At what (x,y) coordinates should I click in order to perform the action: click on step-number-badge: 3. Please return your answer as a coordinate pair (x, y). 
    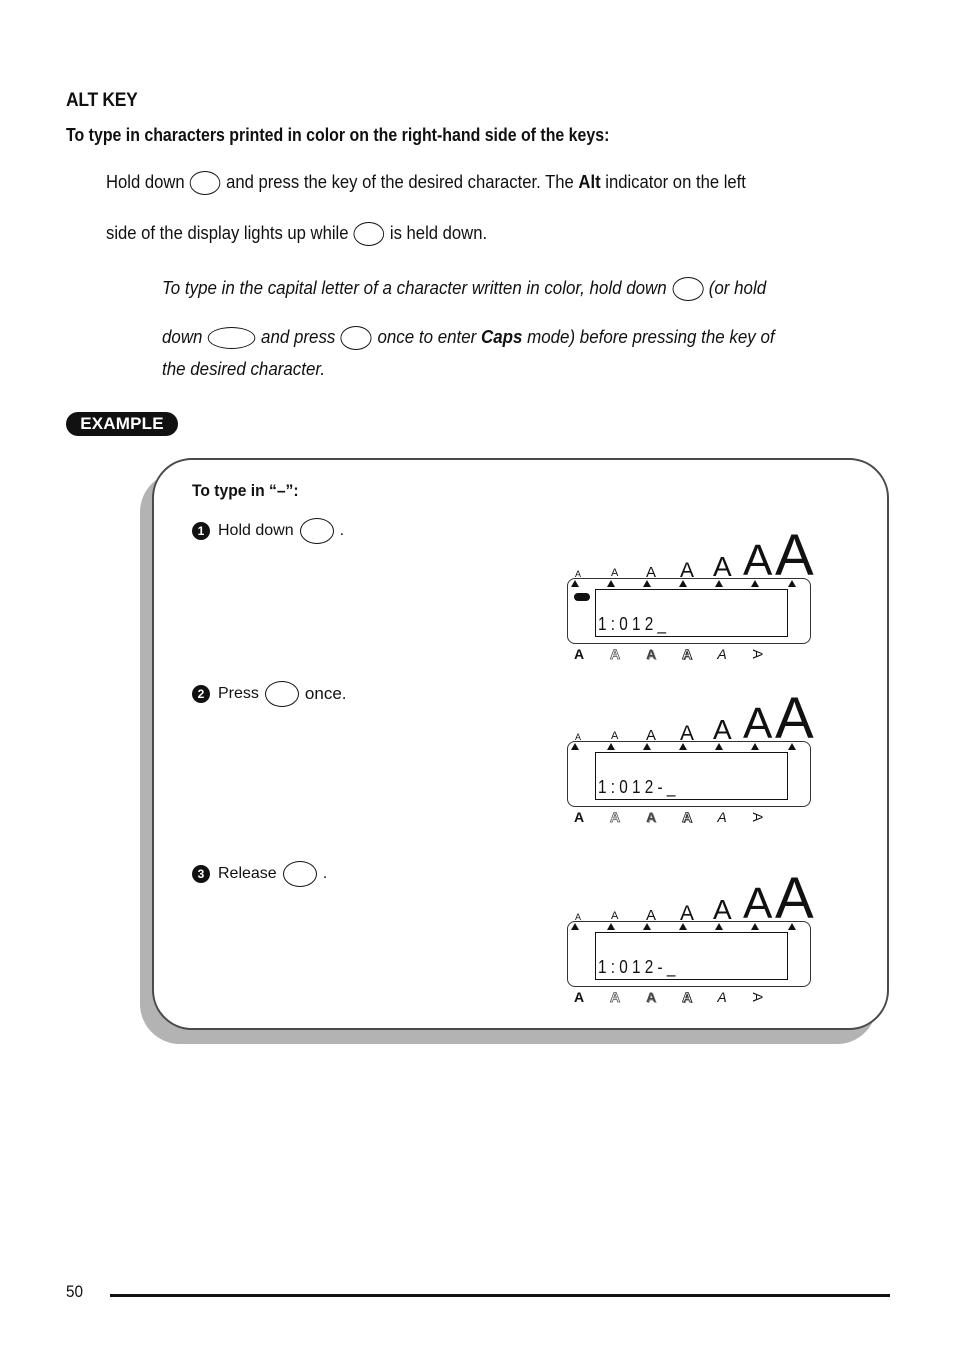
    Looking at the image, I should click on (201, 874).